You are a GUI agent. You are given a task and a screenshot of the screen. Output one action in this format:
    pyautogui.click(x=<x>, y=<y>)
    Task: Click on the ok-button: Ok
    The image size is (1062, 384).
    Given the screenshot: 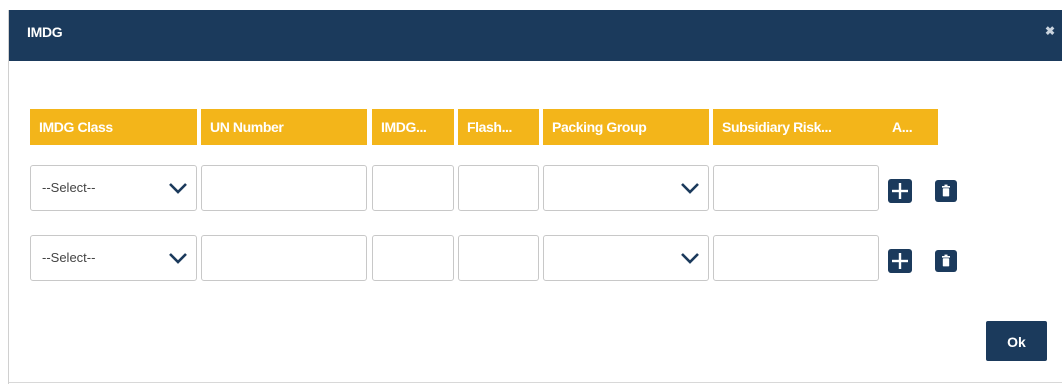 What is the action you would take?
    pyautogui.click(x=1016, y=341)
    